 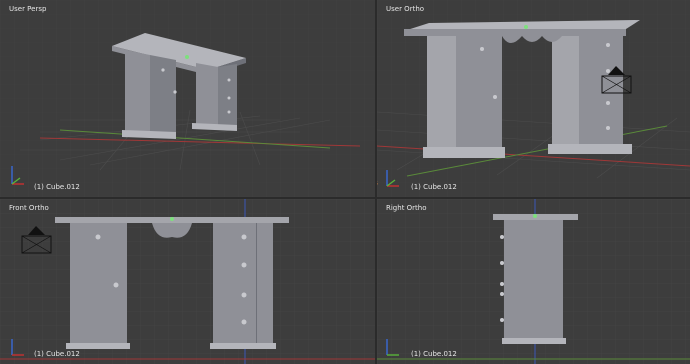 I want to click on viewport-title: Right Ortho, so click(x=406, y=208).